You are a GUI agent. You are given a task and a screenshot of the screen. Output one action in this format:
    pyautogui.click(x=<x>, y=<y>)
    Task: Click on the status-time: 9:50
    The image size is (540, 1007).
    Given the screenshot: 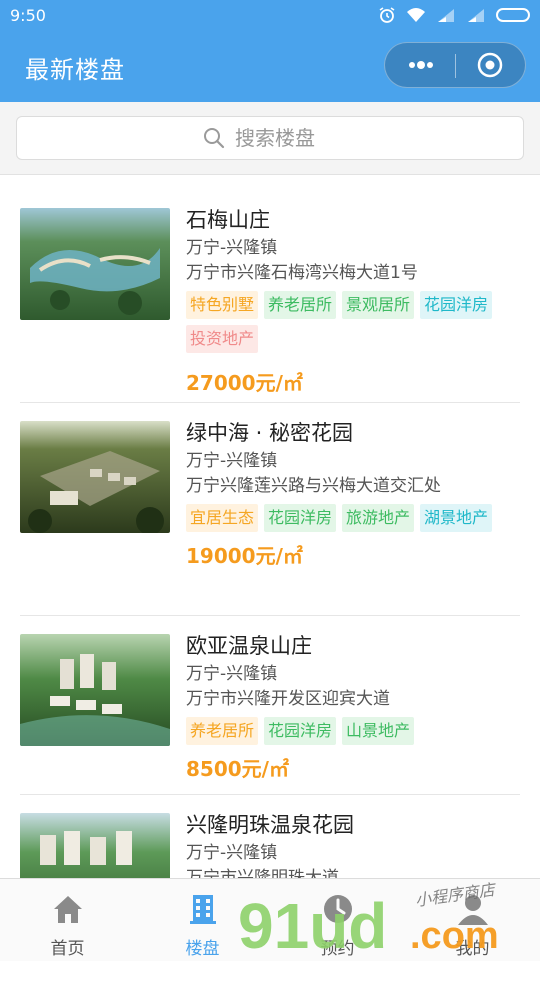 What is the action you would take?
    pyautogui.click(x=28, y=15)
    